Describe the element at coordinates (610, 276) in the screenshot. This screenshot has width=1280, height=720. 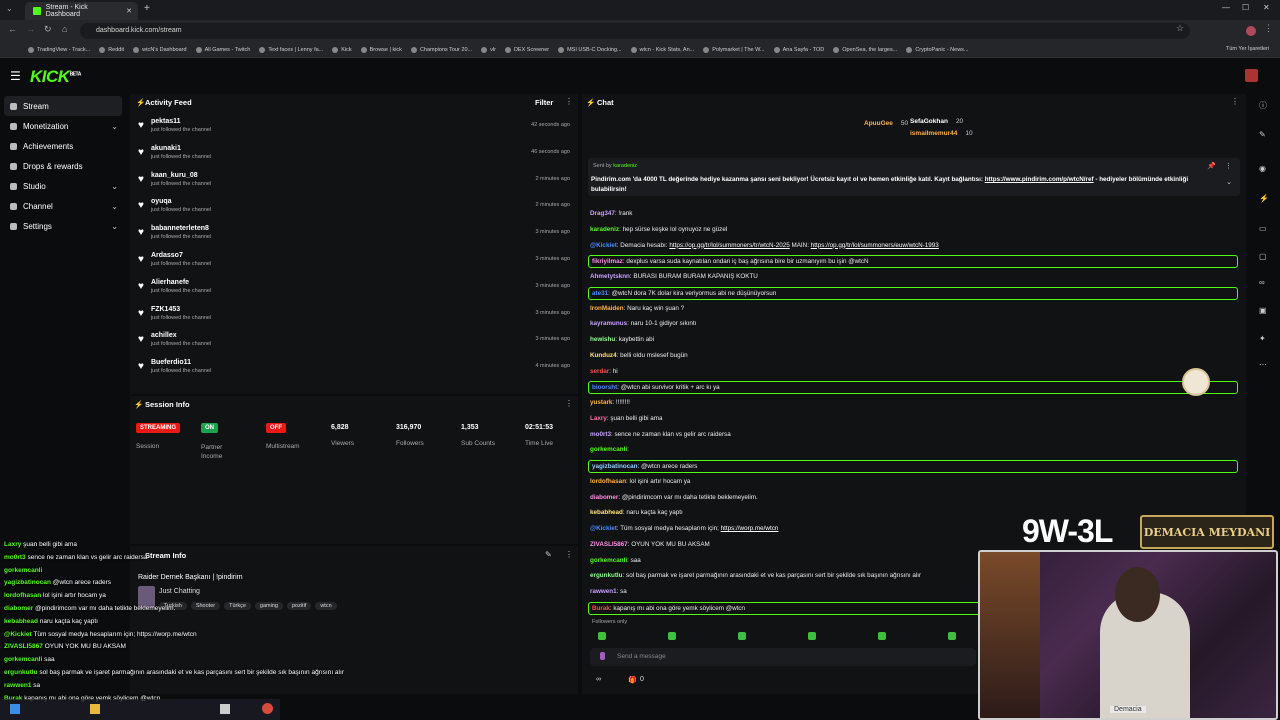
I see `chat-username: Ahmetytsknn` at that location.